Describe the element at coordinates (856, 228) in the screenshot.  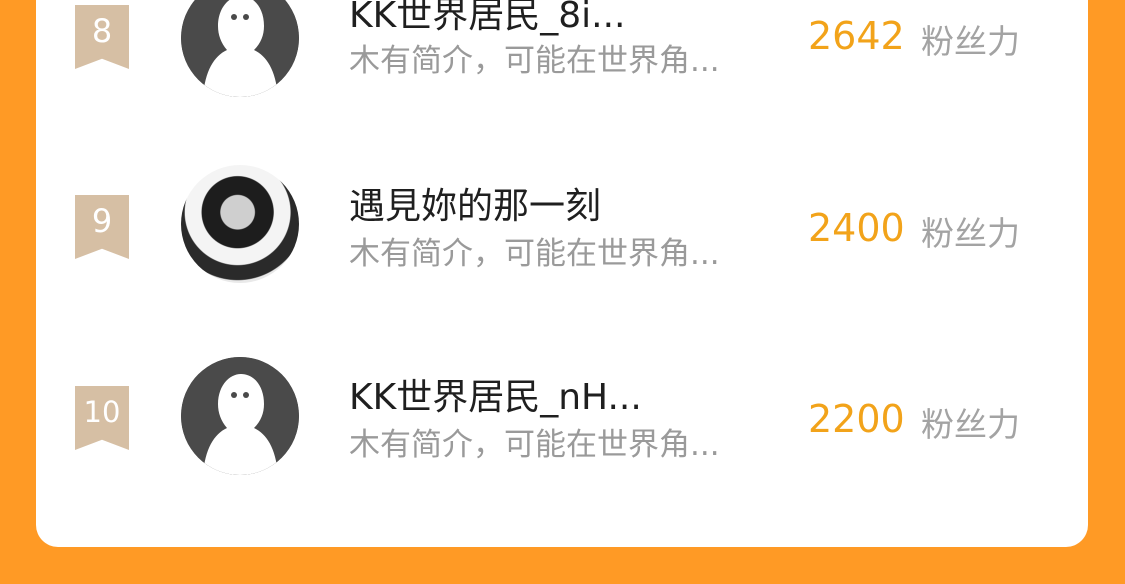
I see `fan-score: 2400` at that location.